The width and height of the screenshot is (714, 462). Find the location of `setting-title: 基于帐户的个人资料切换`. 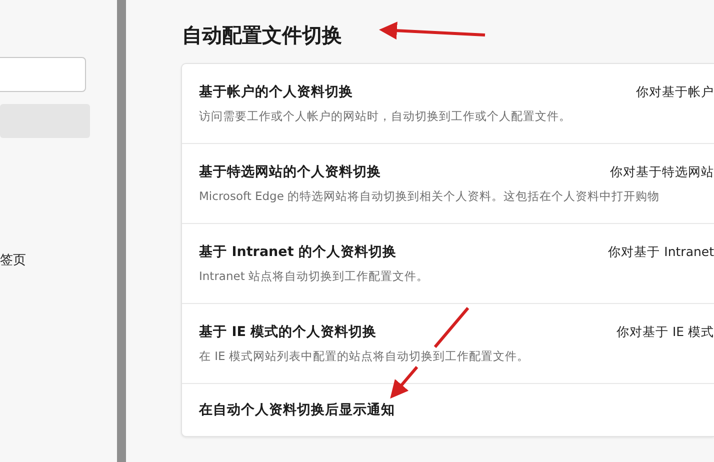

setting-title: 基于帐户的个人资料切换 is located at coordinates (276, 92).